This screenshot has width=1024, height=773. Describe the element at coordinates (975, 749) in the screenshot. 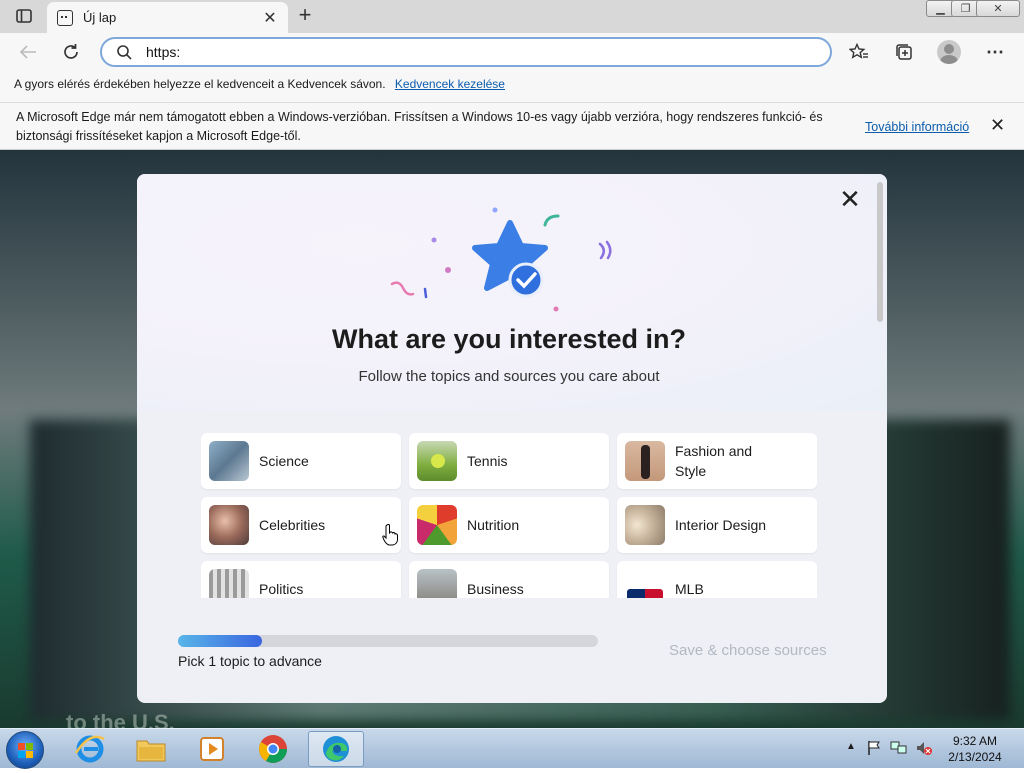

I see `taskbar-clock: 9:32 AM 2/13/2024` at that location.